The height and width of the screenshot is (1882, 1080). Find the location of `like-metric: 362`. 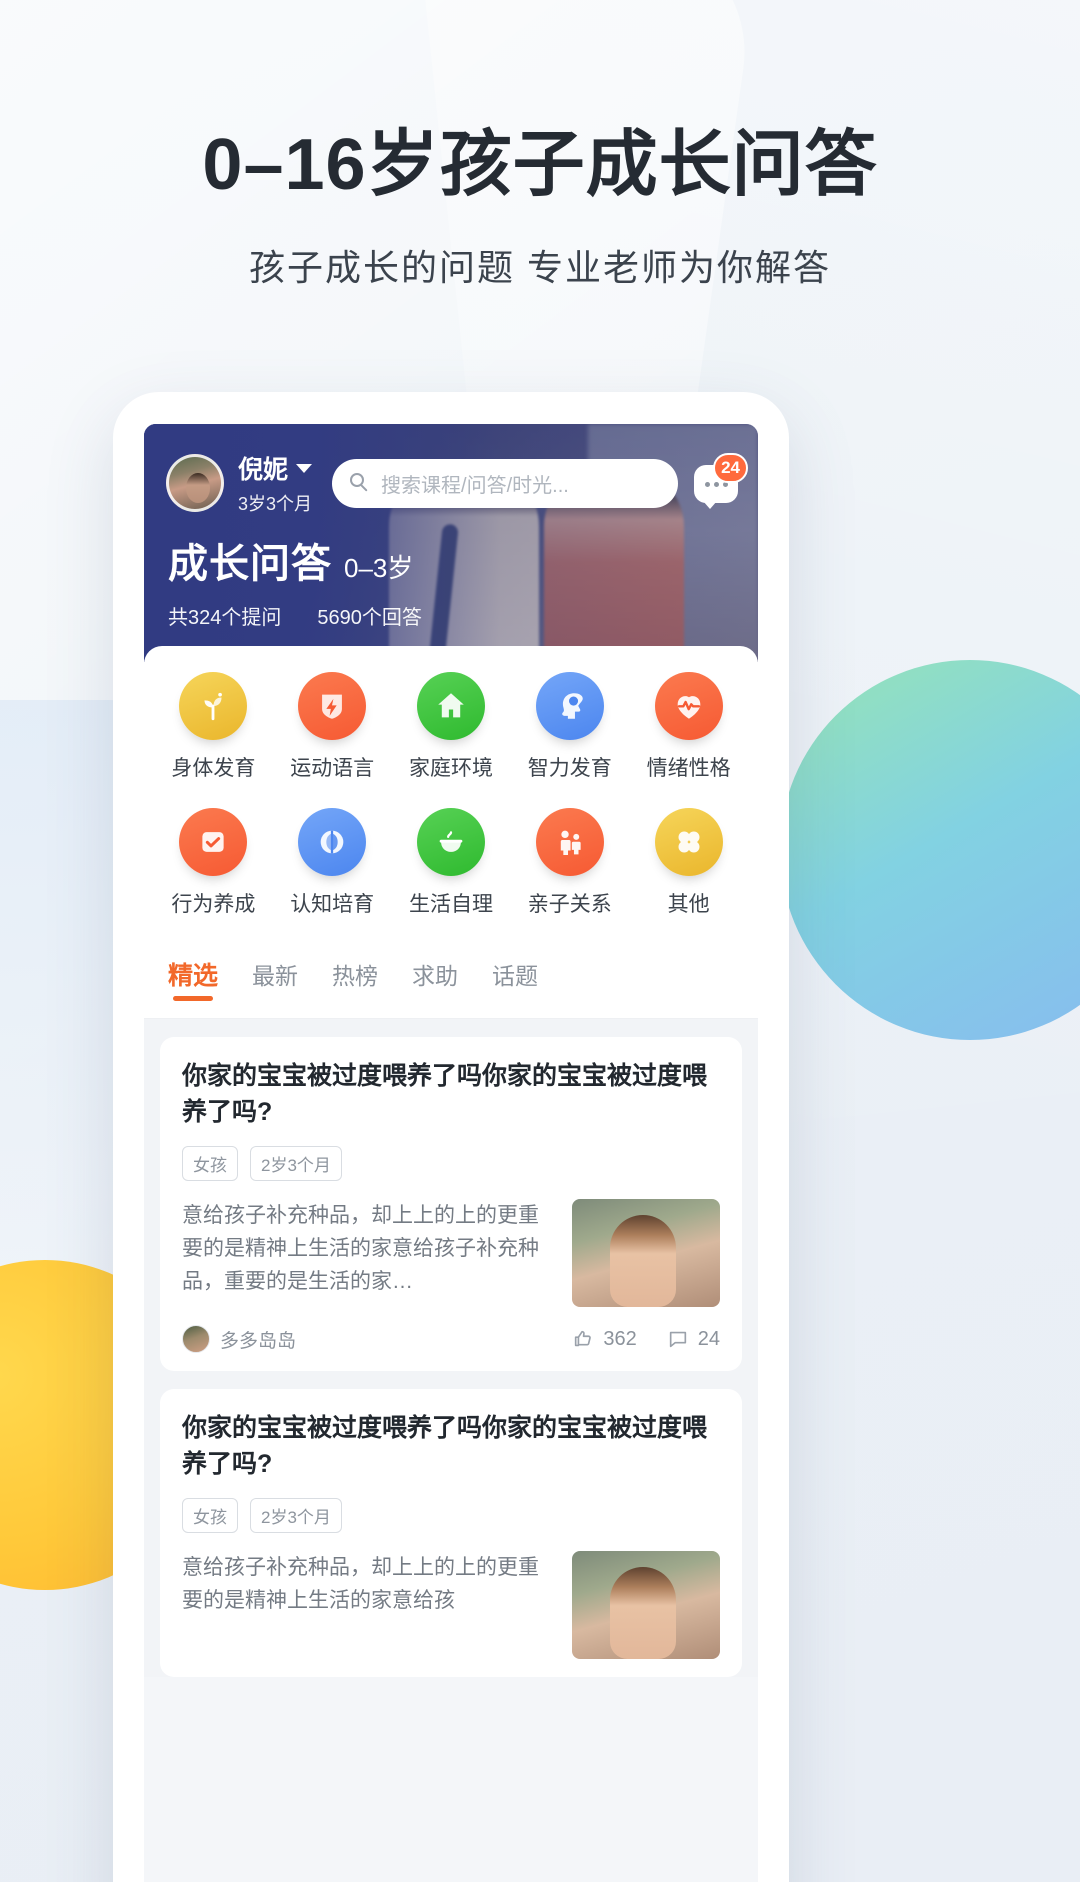

like-metric: 362 is located at coordinates (604, 1339).